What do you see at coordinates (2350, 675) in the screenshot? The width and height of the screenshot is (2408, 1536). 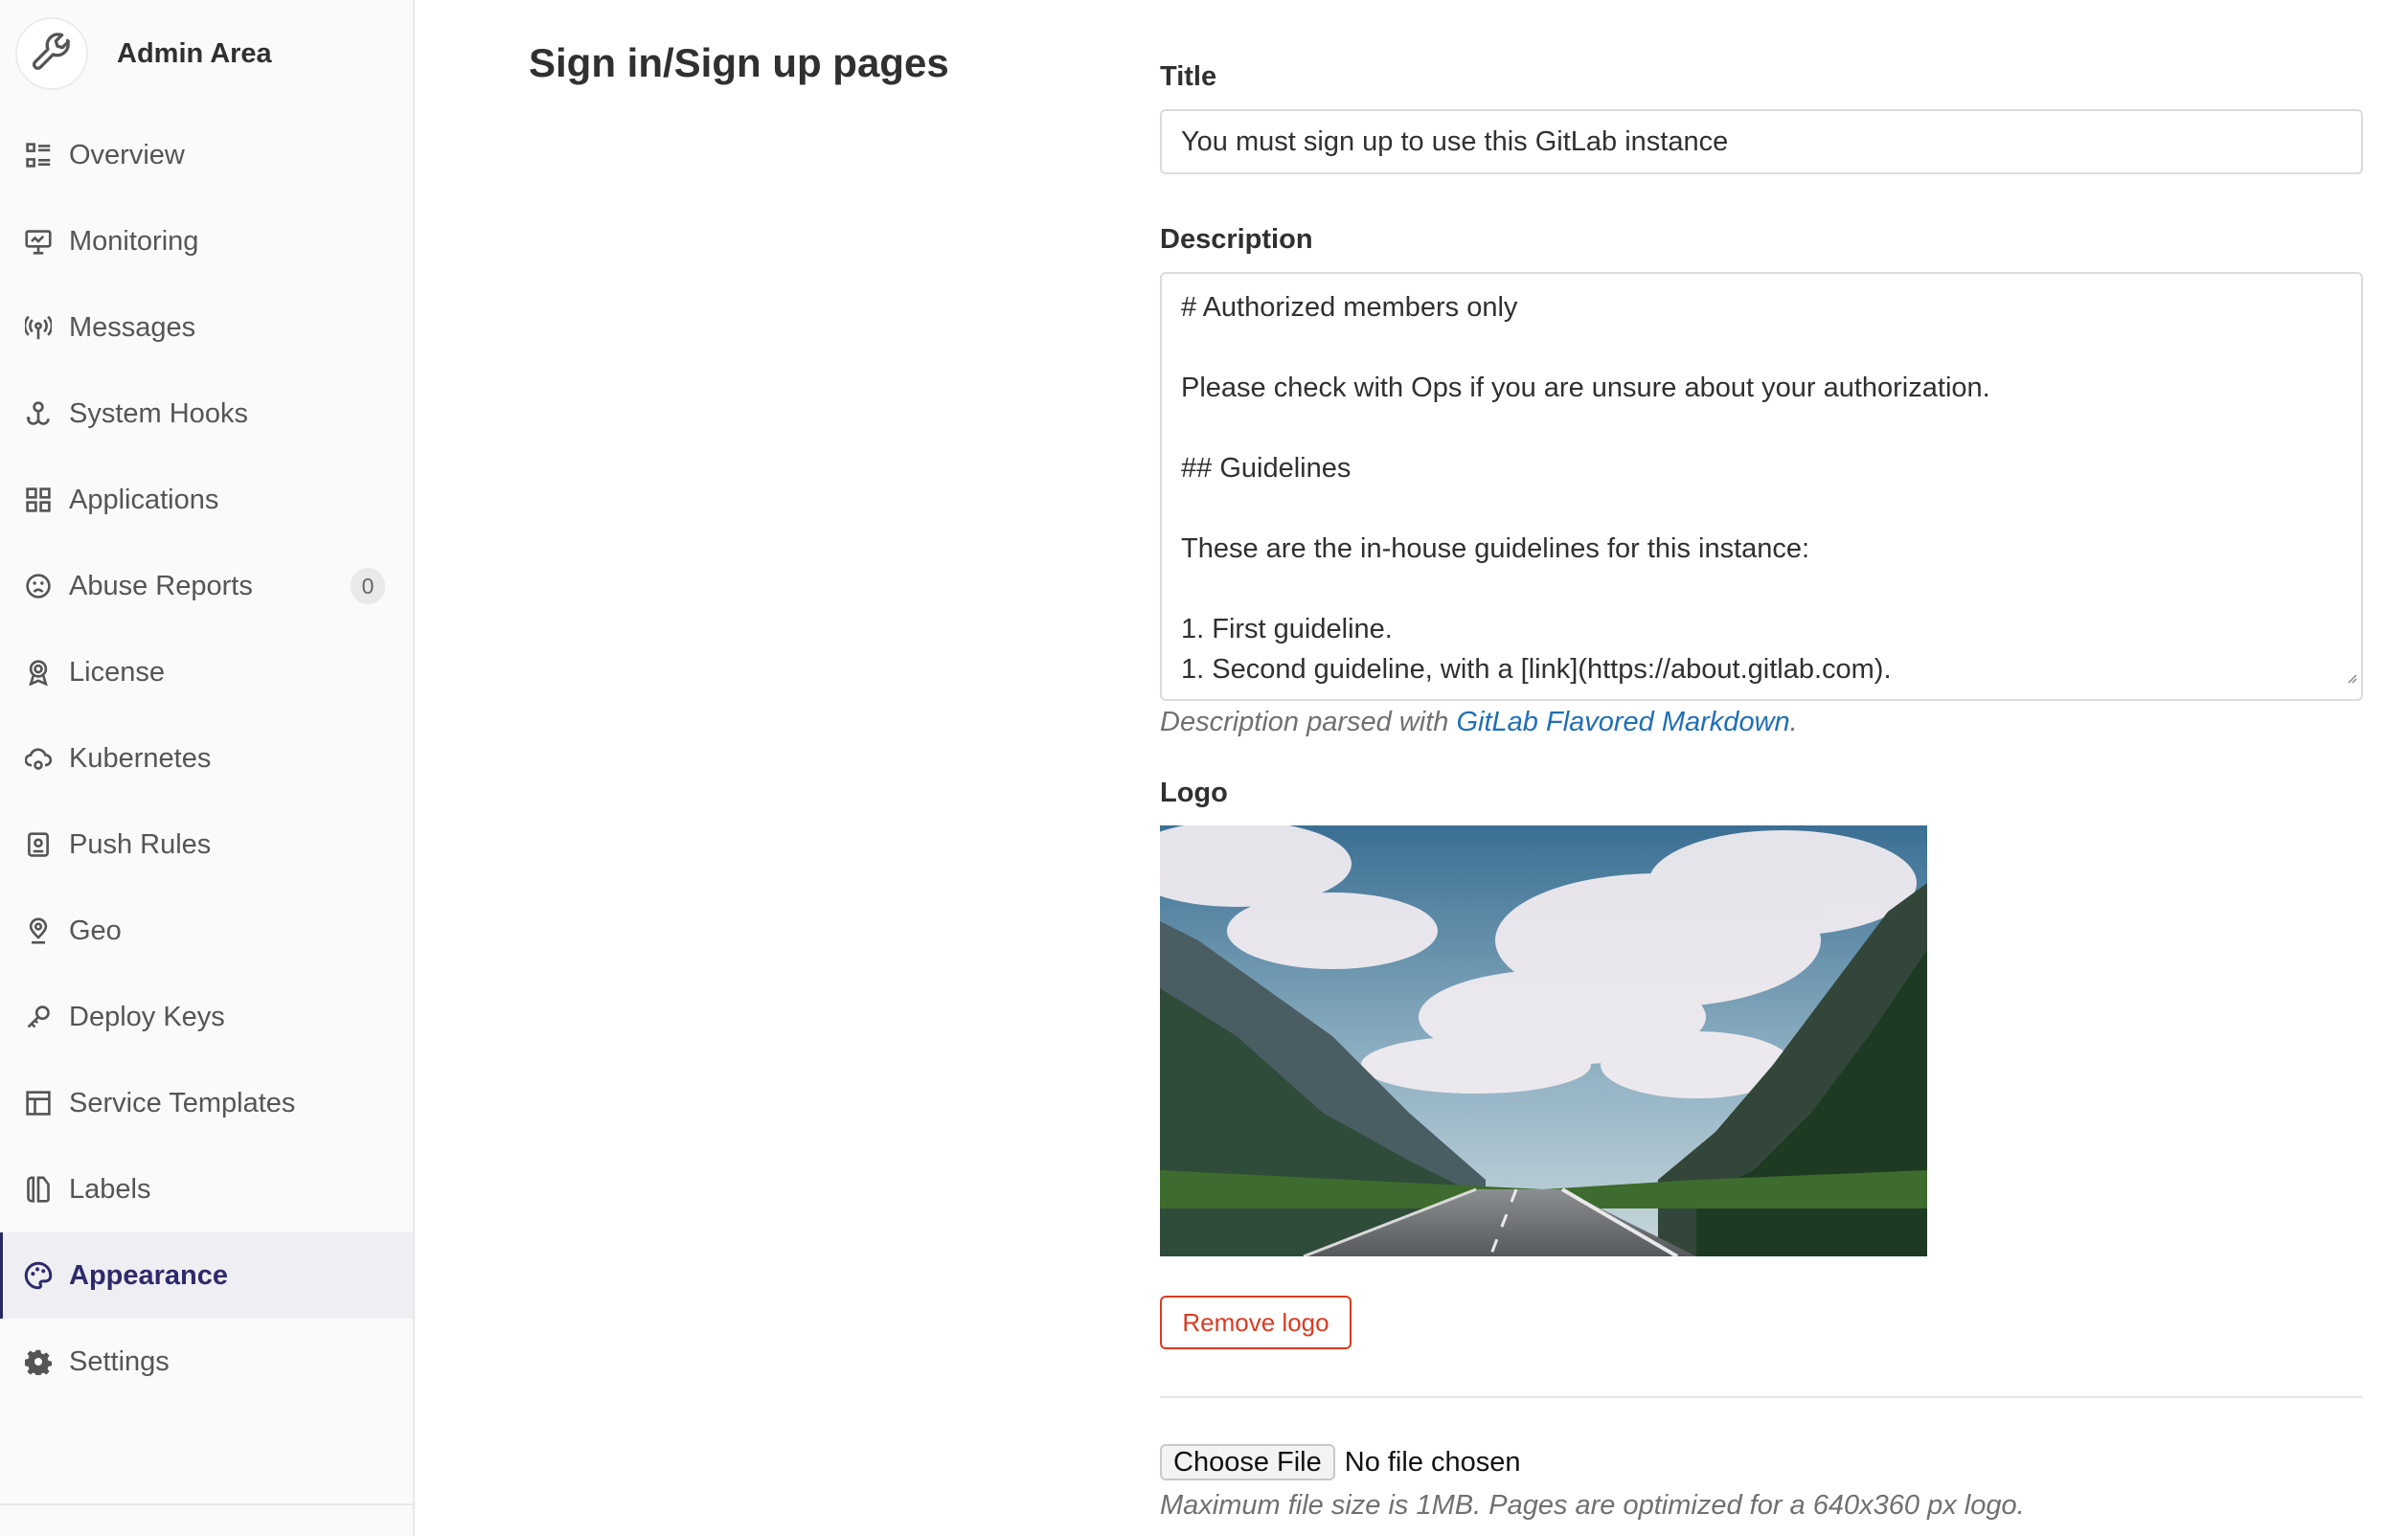 I see `resize-handle-icon` at bounding box center [2350, 675].